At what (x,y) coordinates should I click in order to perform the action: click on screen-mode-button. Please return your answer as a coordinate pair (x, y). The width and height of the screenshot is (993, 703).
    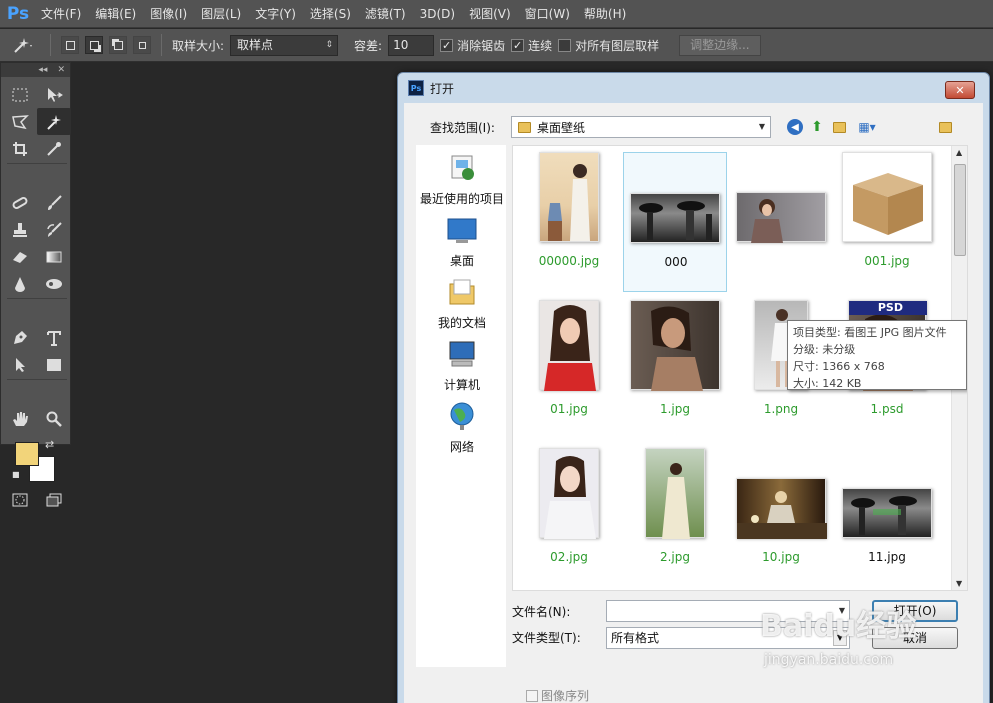
    Looking at the image, I should click on (54, 499).